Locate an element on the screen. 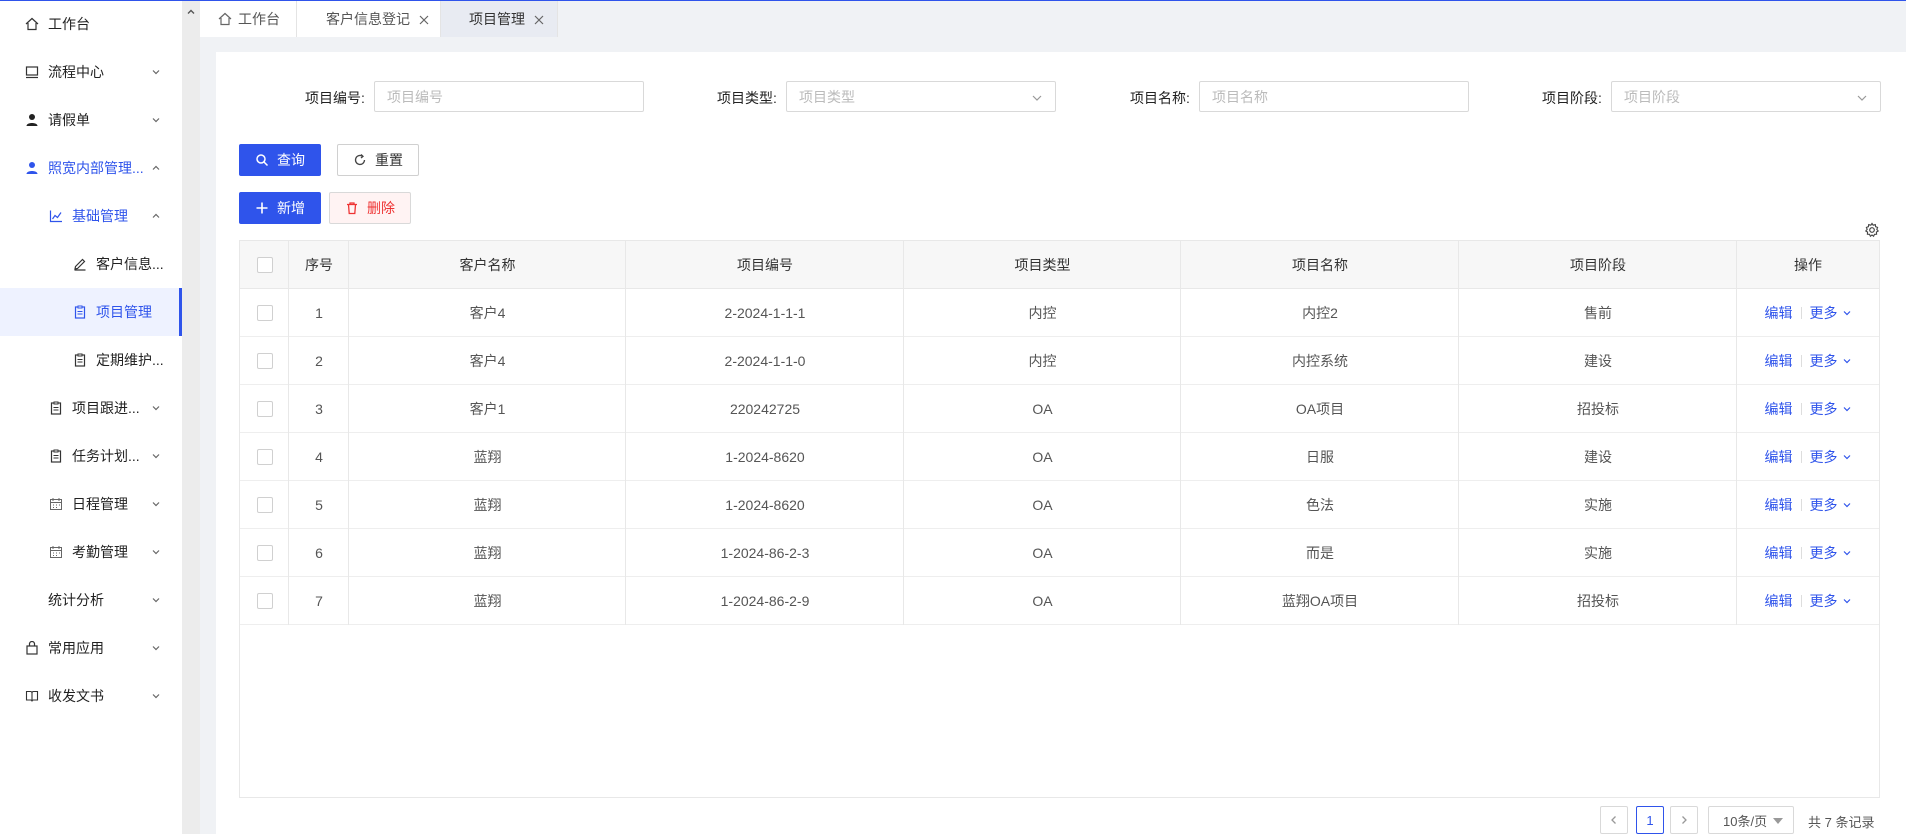 The image size is (1906, 834). delete-button: 删除 is located at coordinates (370, 208).